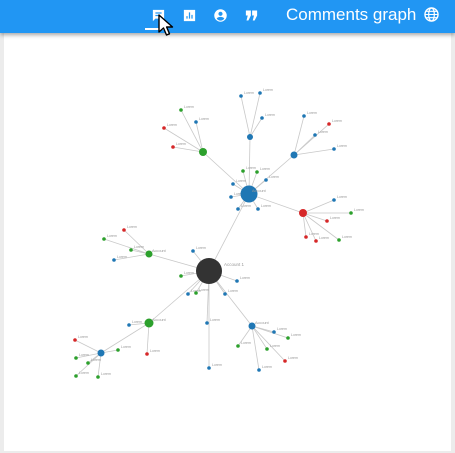  I want to click on language-button, so click(431, 14).